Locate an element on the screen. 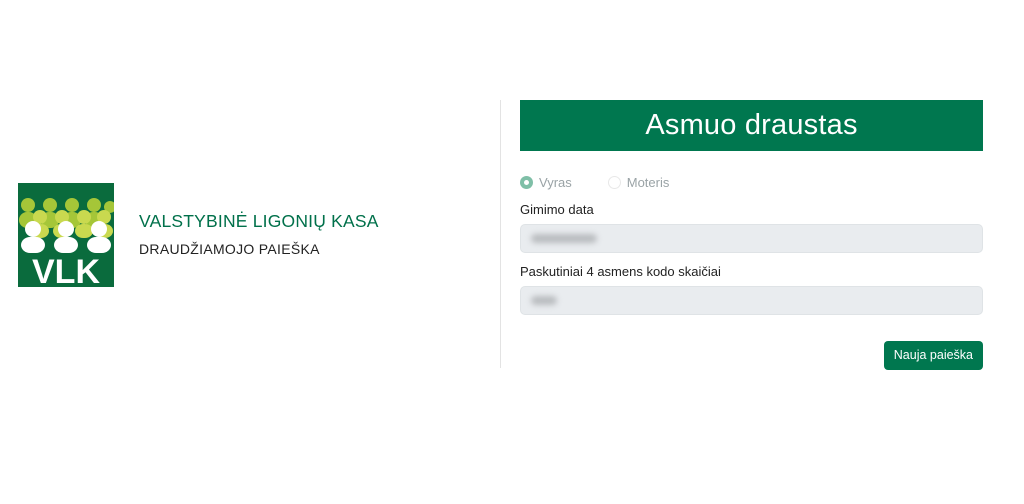  radio-female: Moteris is located at coordinates (638, 182).